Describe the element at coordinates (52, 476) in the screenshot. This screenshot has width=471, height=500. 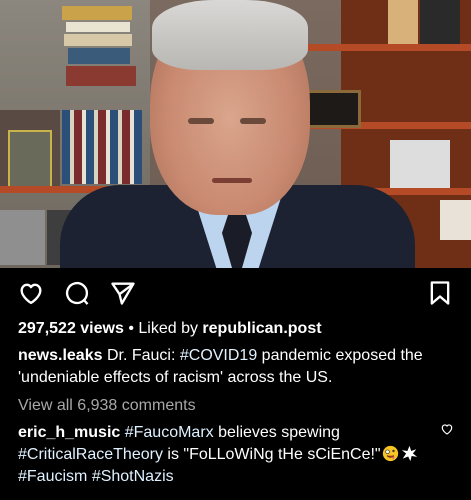
I see `comment-hashtag: #Faucism` at that location.